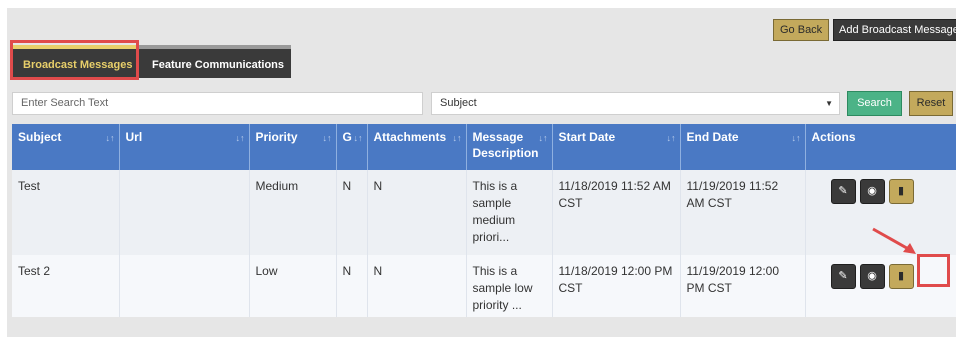 This screenshot has height=337, width=956. I want to click on column-header-g: G ↓↑, so click(352, 147).